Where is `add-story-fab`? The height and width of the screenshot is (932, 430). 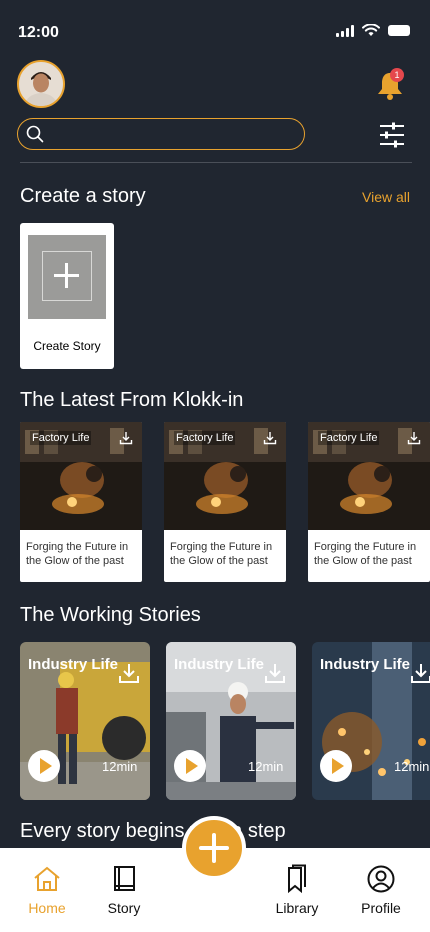 add-story-fab is located at coordinates (214, 848).